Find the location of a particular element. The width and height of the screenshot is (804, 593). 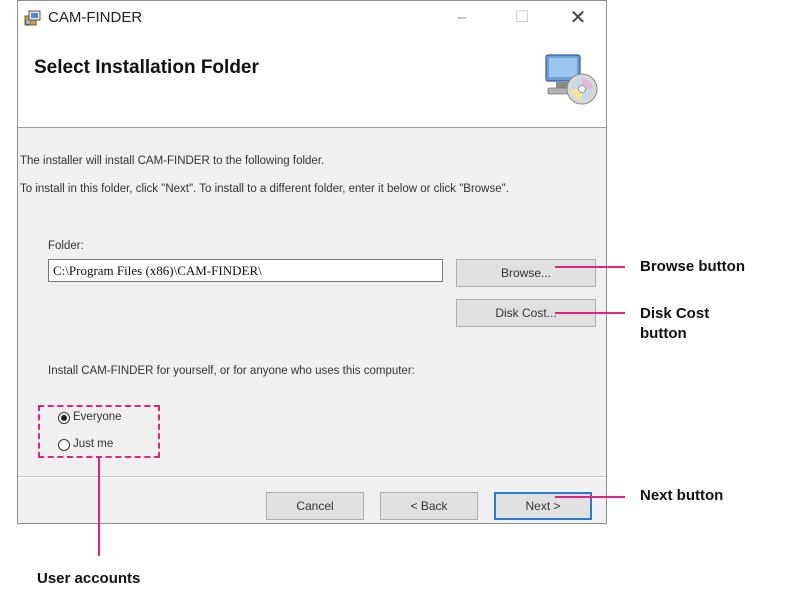

title-bar: CAM-FINDER – ☐ ✕ is located at coordinates (312, 18).